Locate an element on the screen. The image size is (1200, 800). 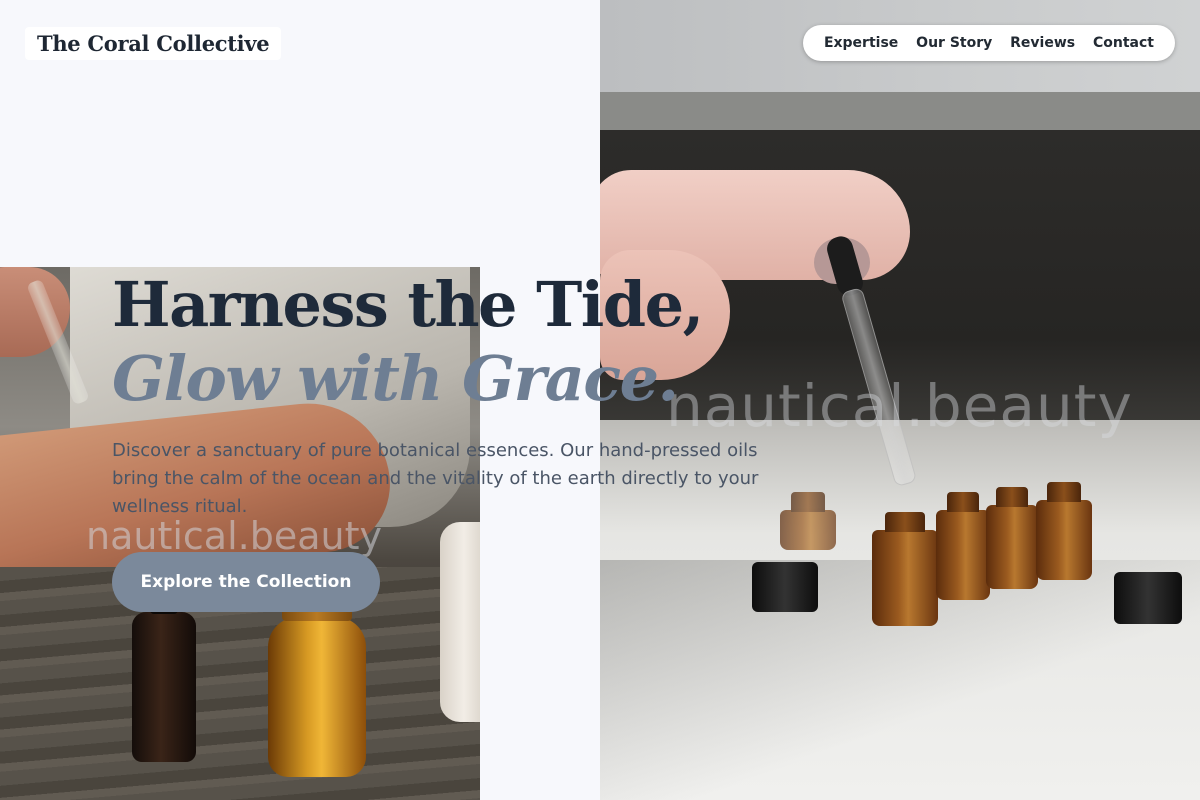
hero-headline-line1: Harness the Tide, is located at coordinates (408, 304).